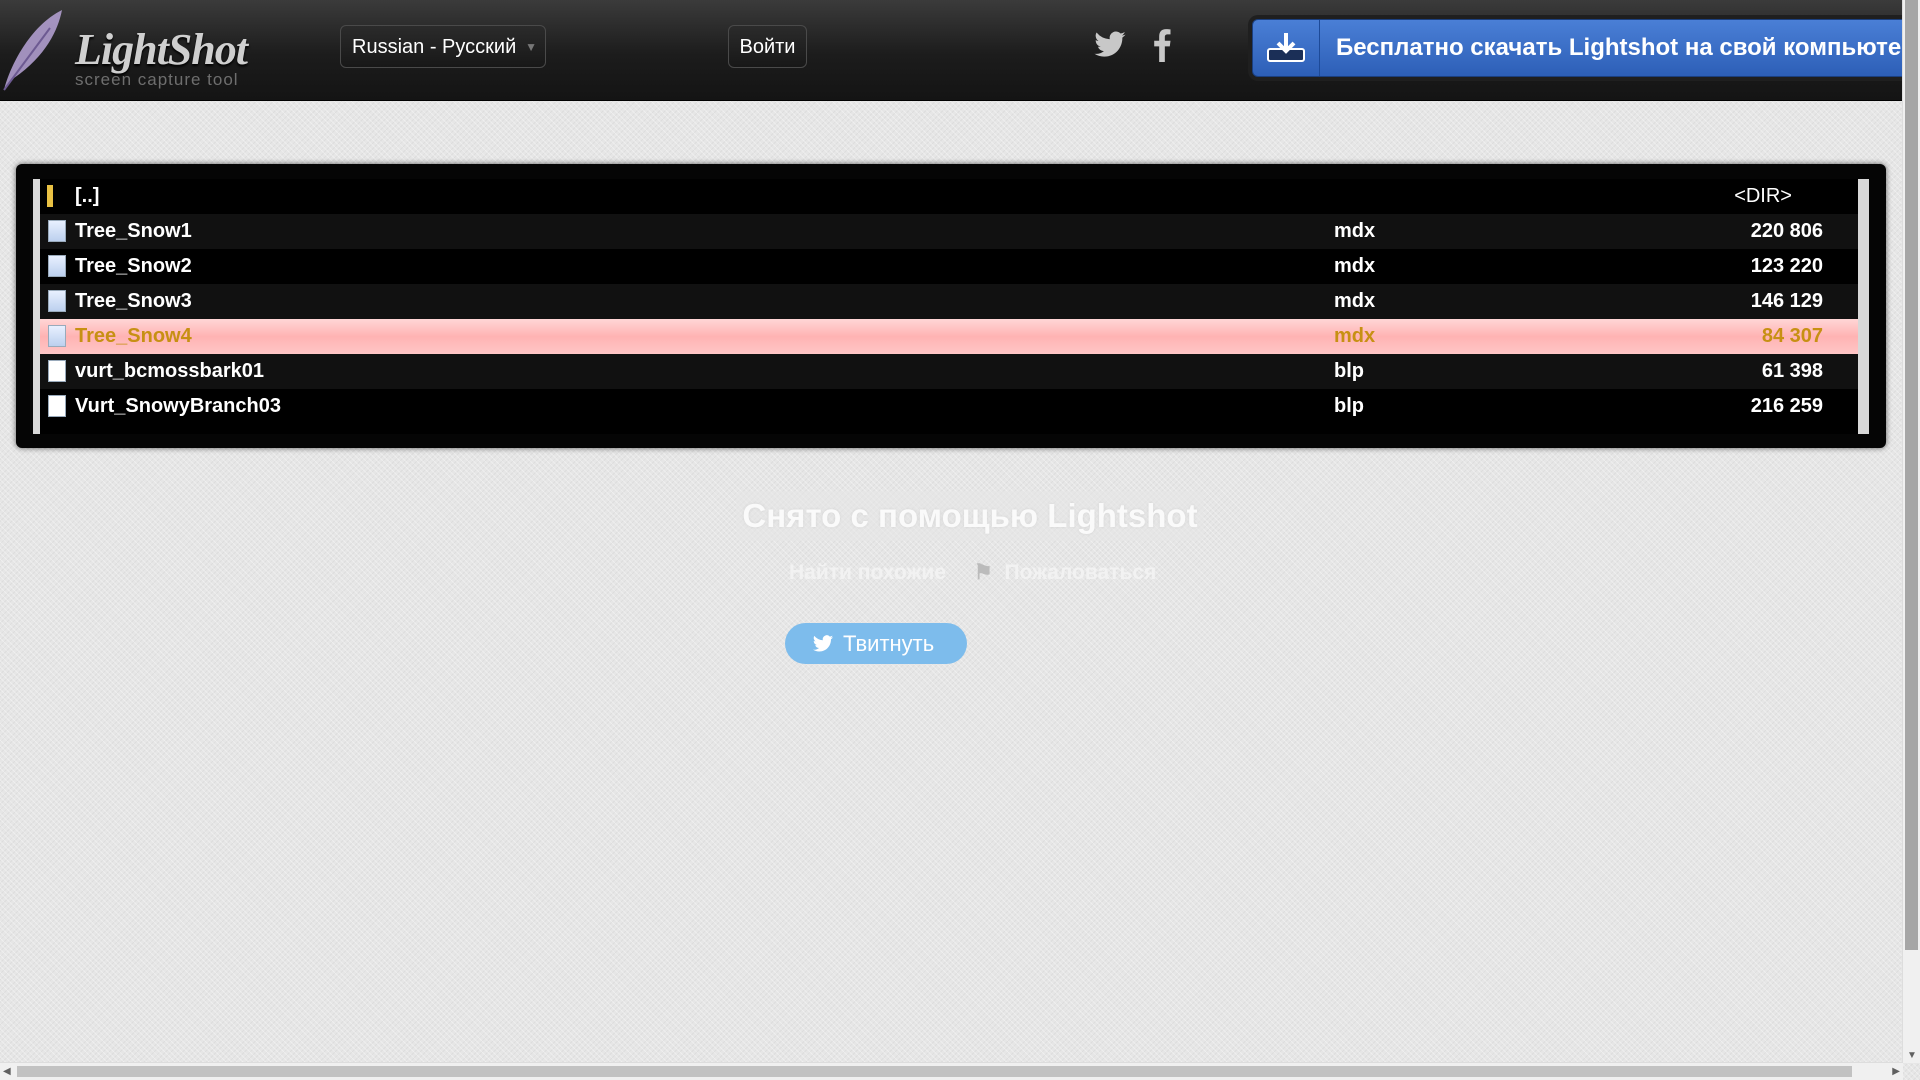 The image size is (1920, 1080). I want to click on file-name: Tree_Snow4, so click(133, 336).